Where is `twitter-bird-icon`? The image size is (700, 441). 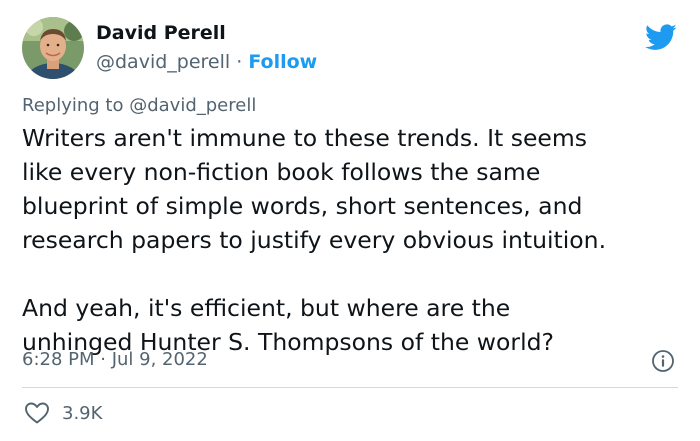 twitter-bird-icon is located at coordinates (661, 37).